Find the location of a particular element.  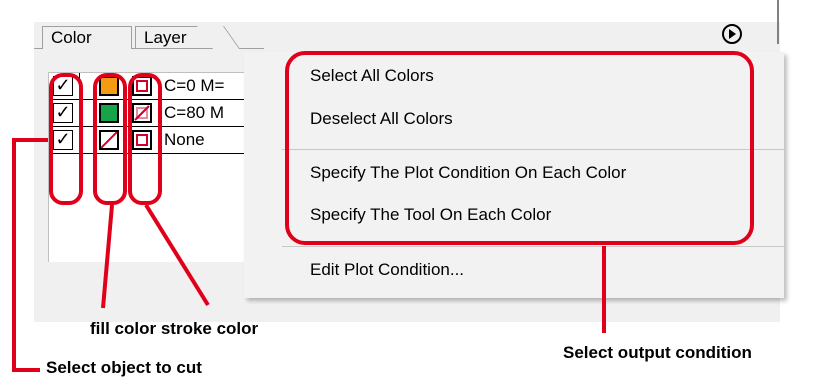

fill-stroke-callout: fill color stroke color is located at coordinates (174, 328).